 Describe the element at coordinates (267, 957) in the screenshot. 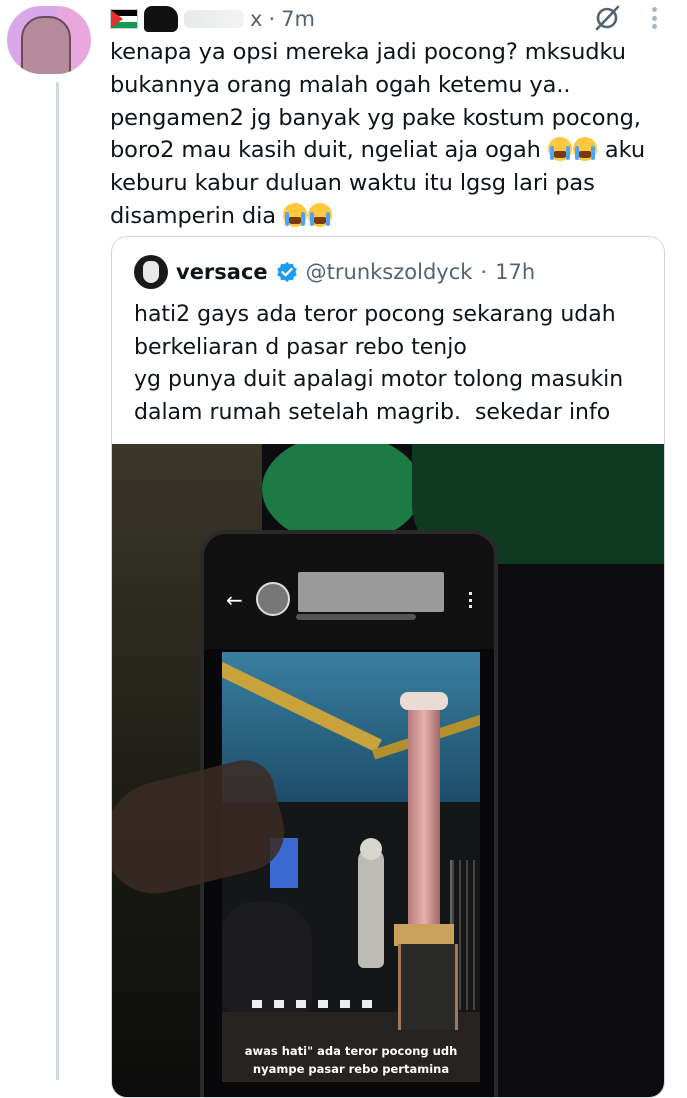

I see `motorbike` at that location.